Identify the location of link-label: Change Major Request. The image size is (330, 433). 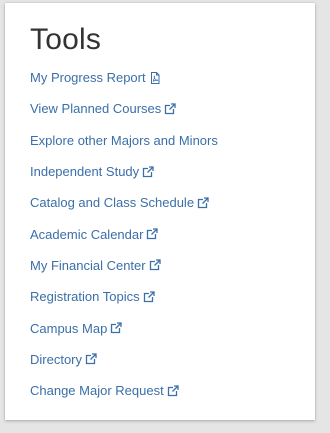
(97, 391).